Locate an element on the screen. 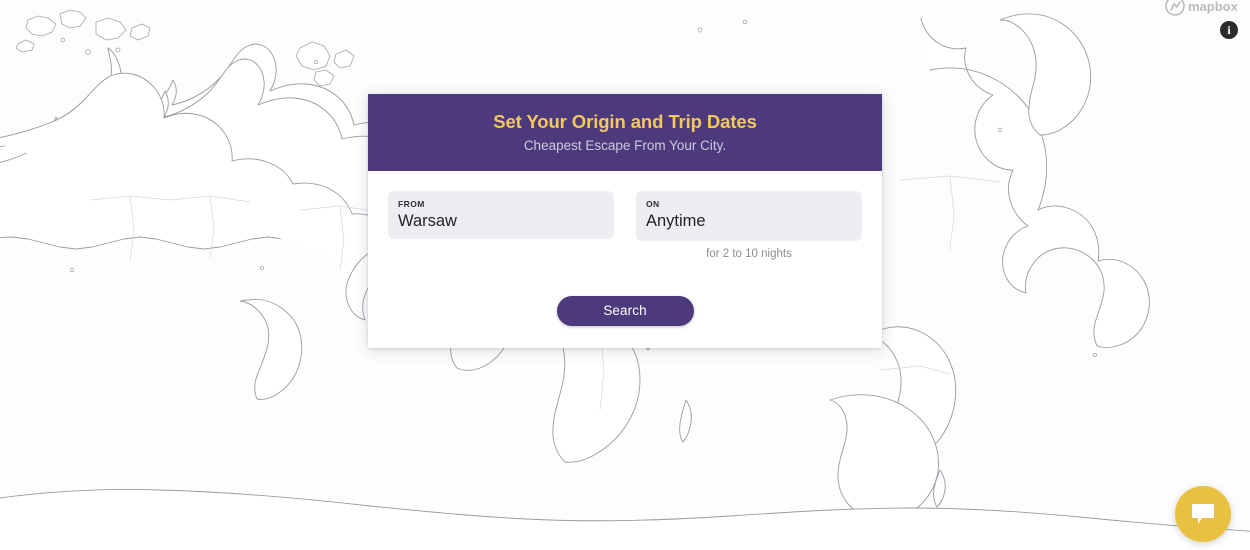 This screenshot has width=1250, height=550. search-row: Search is located at coordinates (625, 310).